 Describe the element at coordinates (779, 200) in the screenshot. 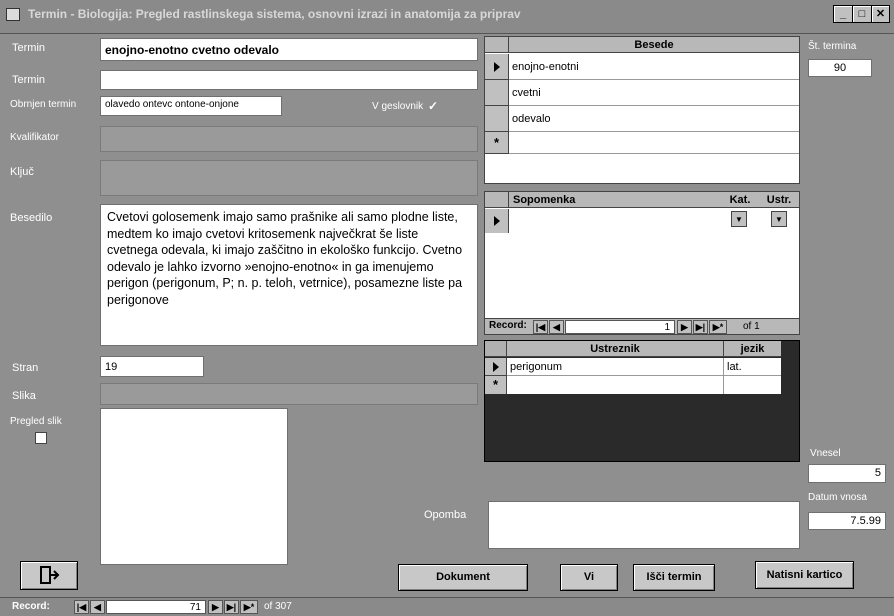

I see `col-ustr: Ustr.` at that location.